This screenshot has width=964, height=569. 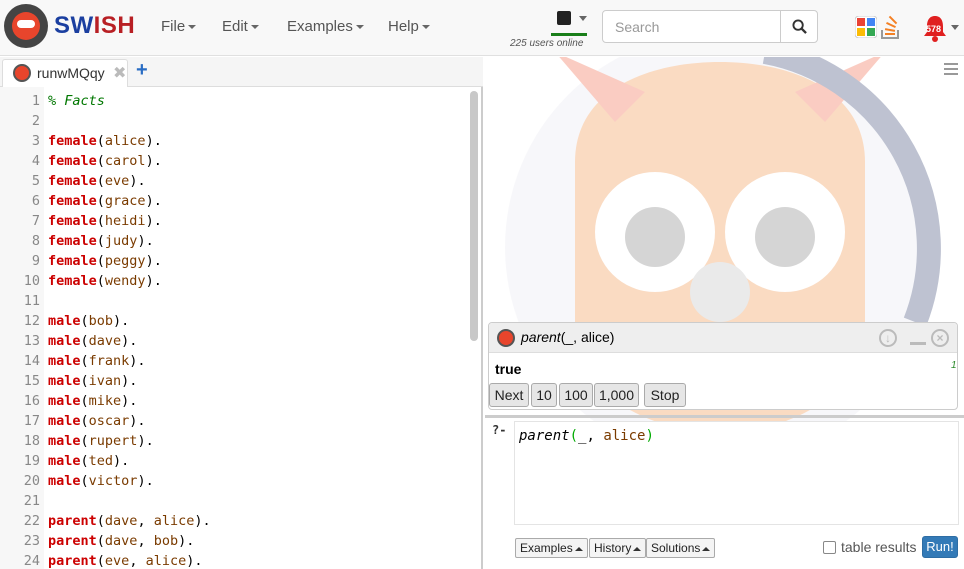 I want to click on next-button: Next, so click(x=509, y=395).